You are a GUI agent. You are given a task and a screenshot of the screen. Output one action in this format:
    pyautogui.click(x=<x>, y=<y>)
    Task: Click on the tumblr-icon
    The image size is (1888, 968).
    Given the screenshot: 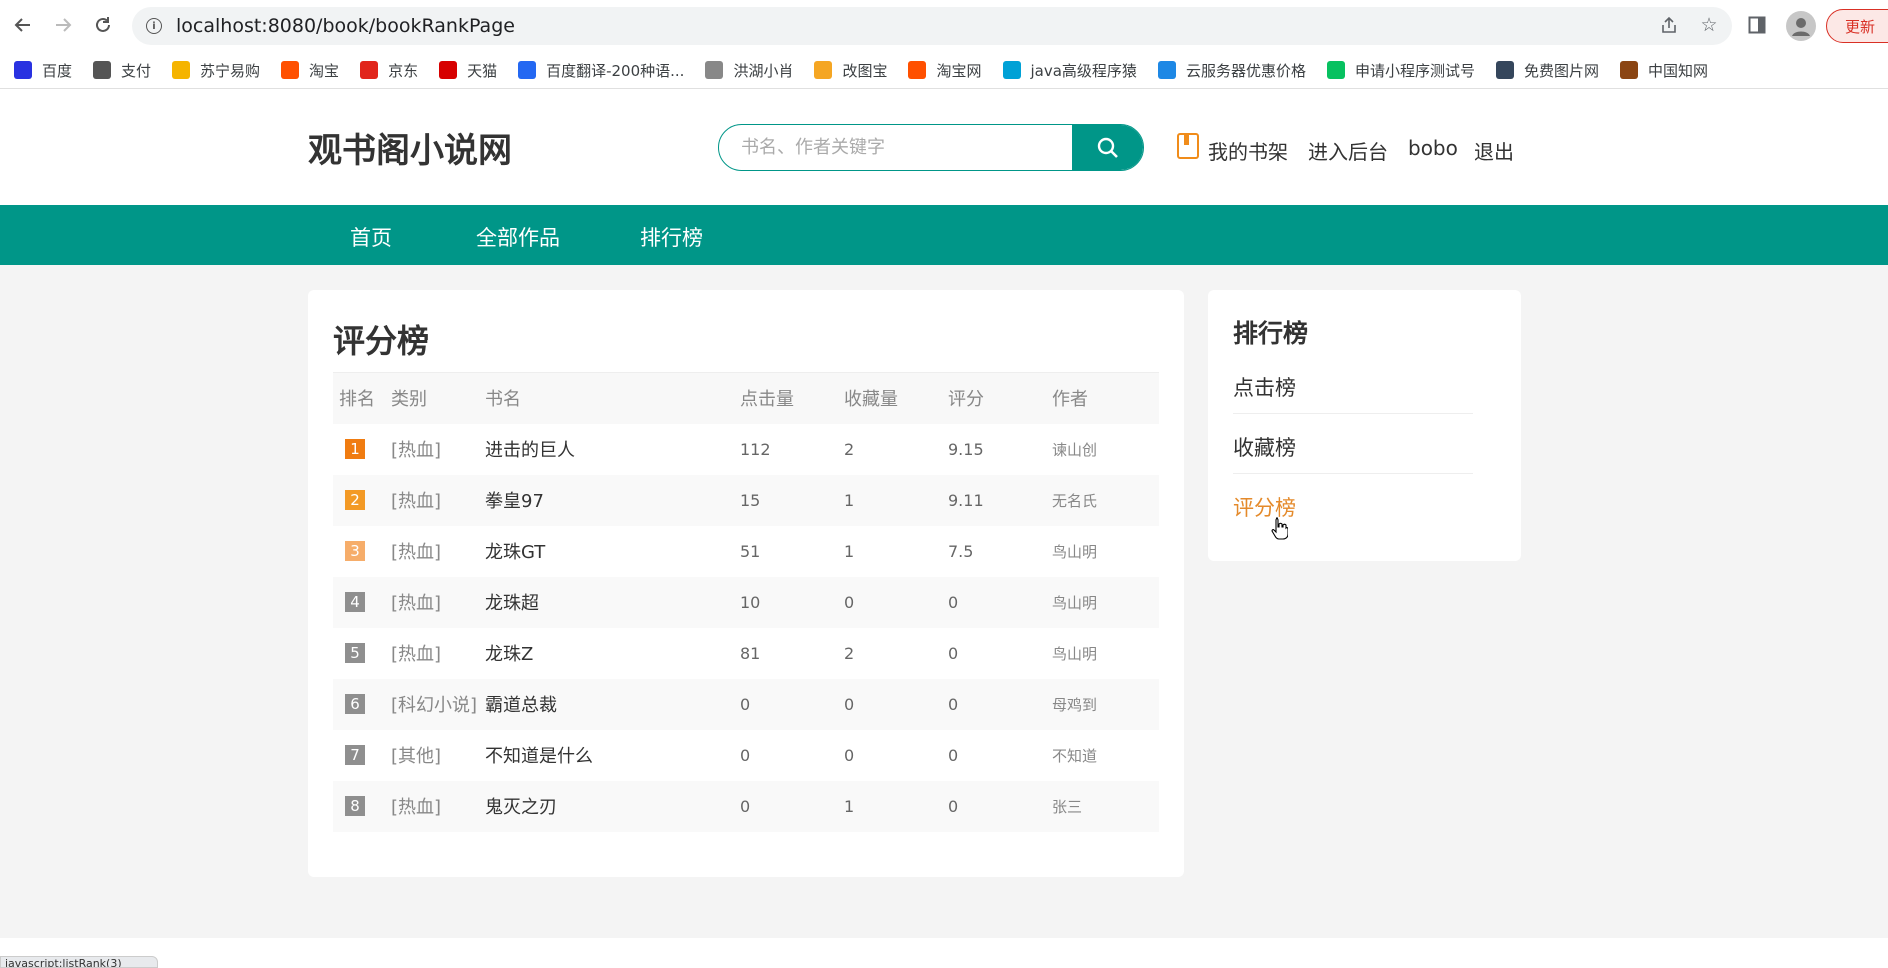 What is the action you would take?
    pyautogui.click(x=1504, y=70)
    